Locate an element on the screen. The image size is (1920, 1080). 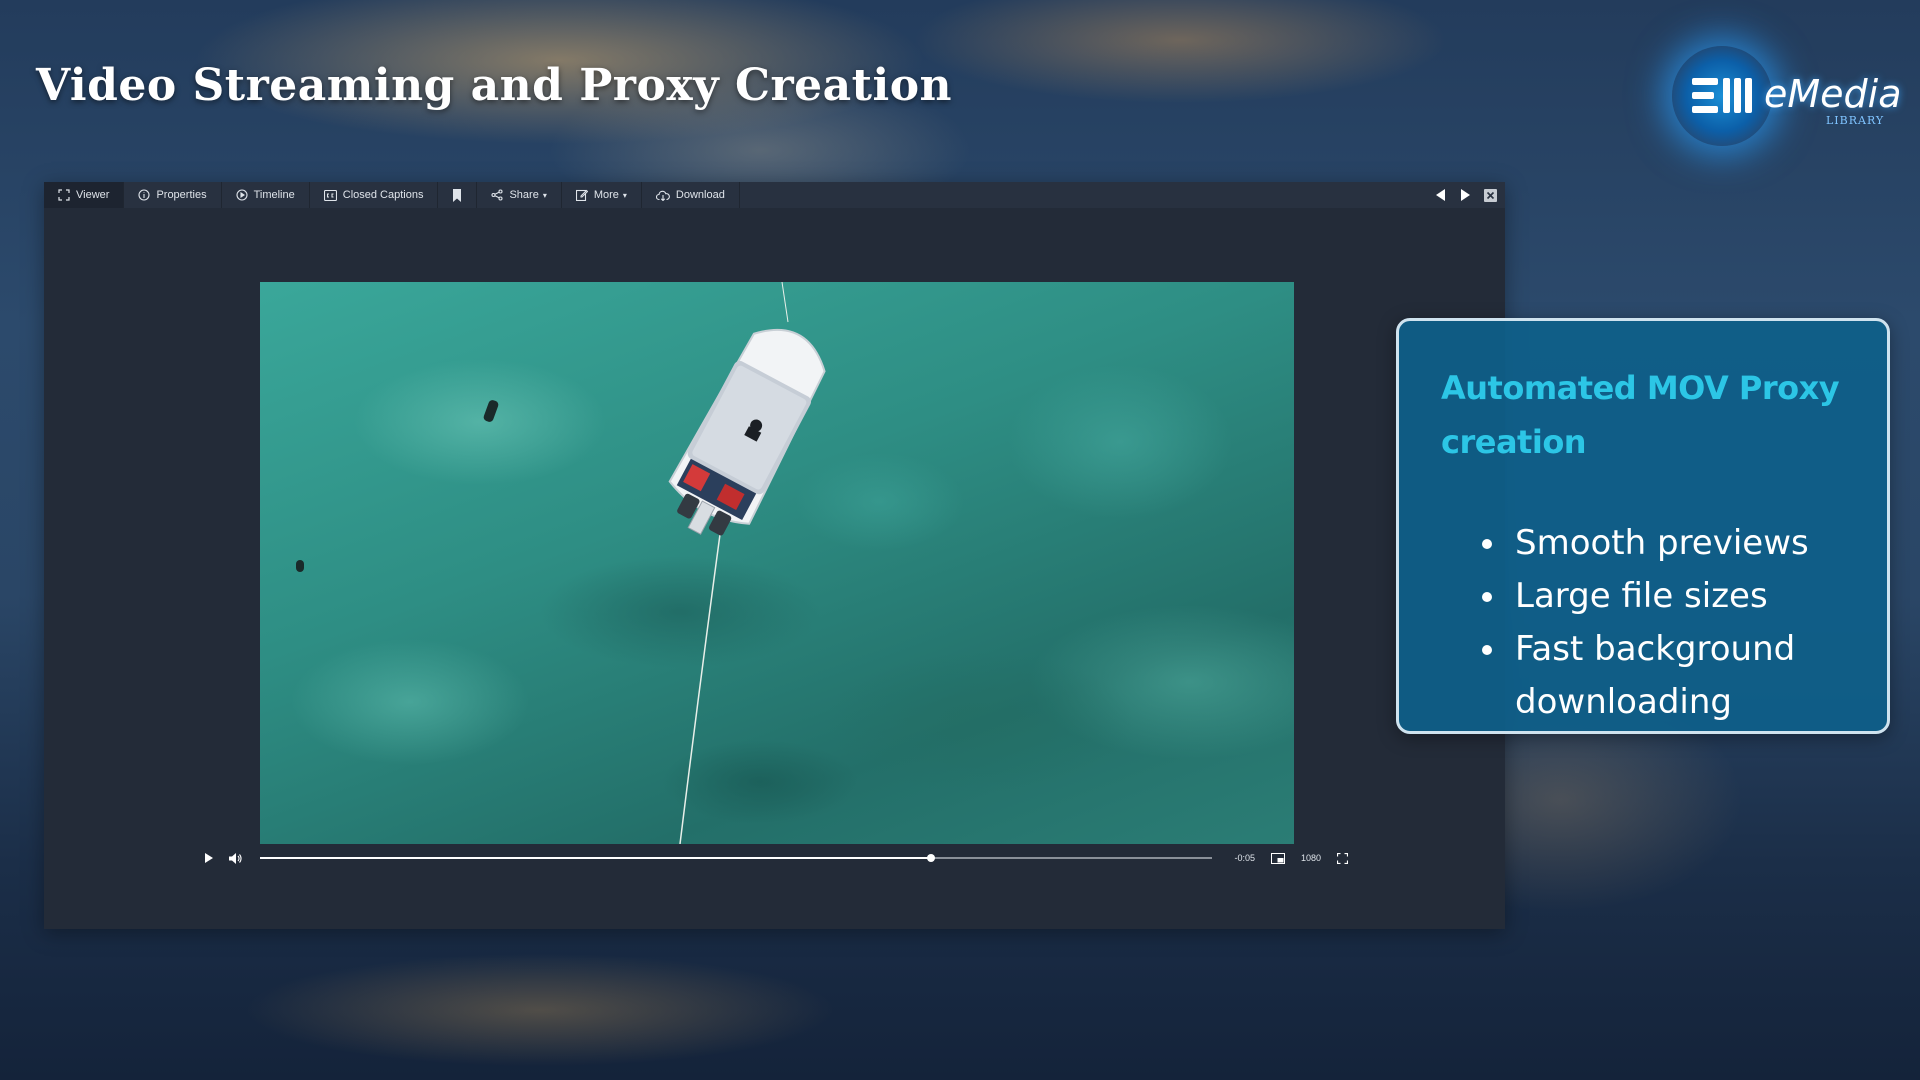
time-remaining: -0:05 is located at coordinates (1244, 858).